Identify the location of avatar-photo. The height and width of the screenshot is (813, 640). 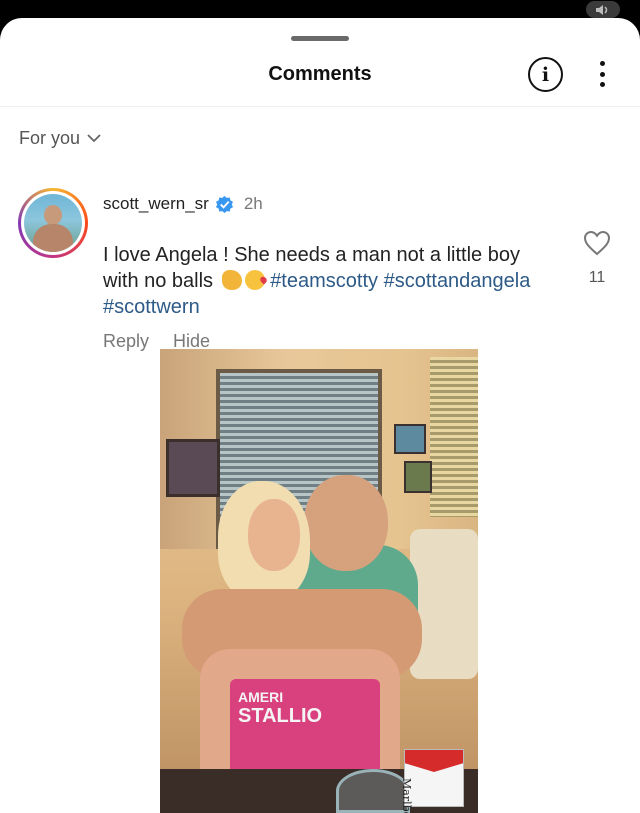
(53, 223).